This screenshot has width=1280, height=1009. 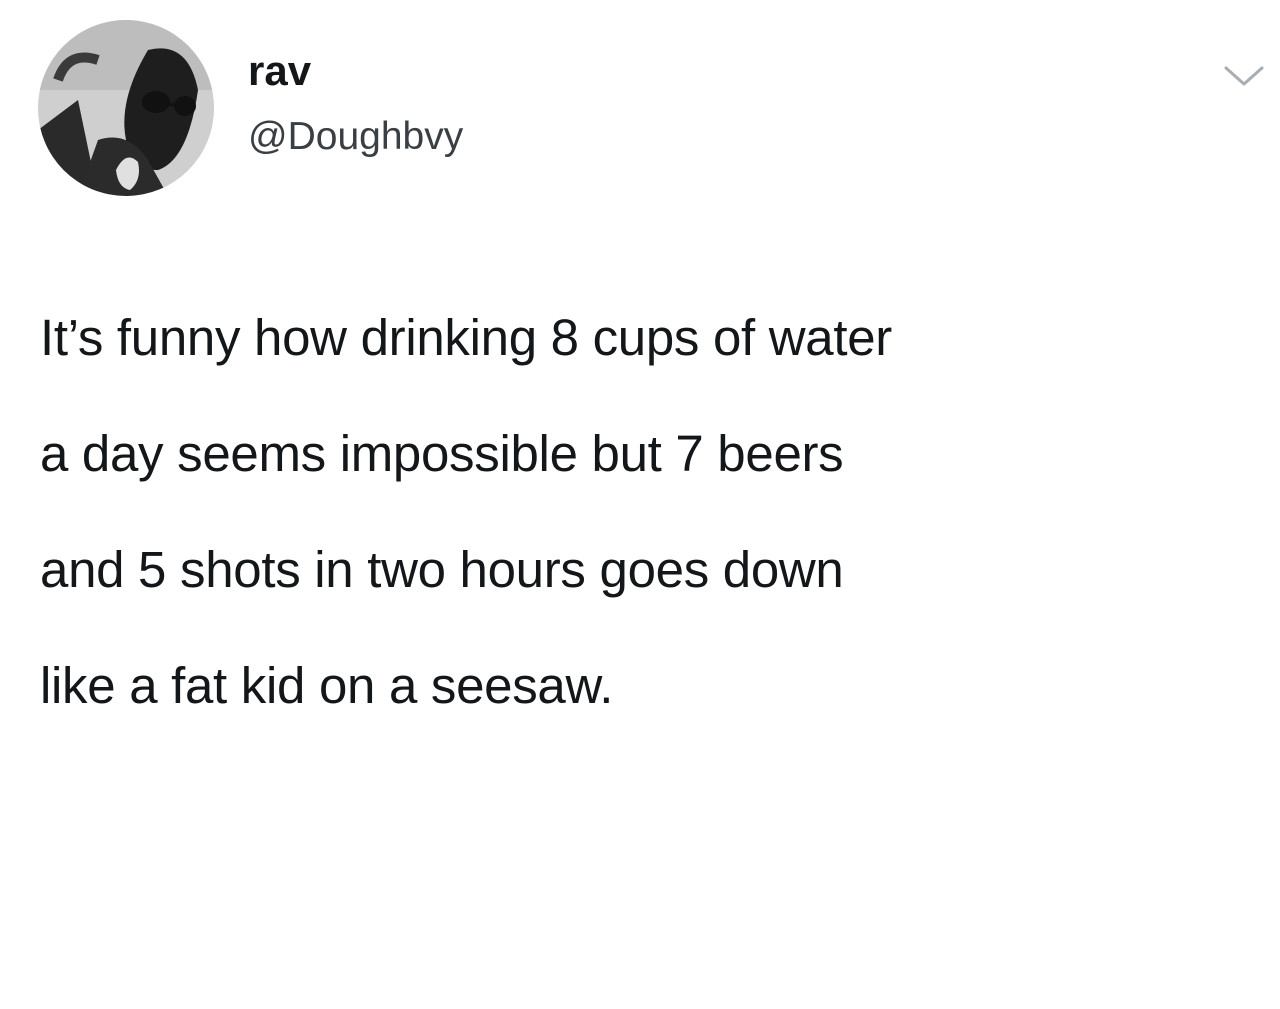 I want to click on author-display-name: rav, so click(x=279, y=71).